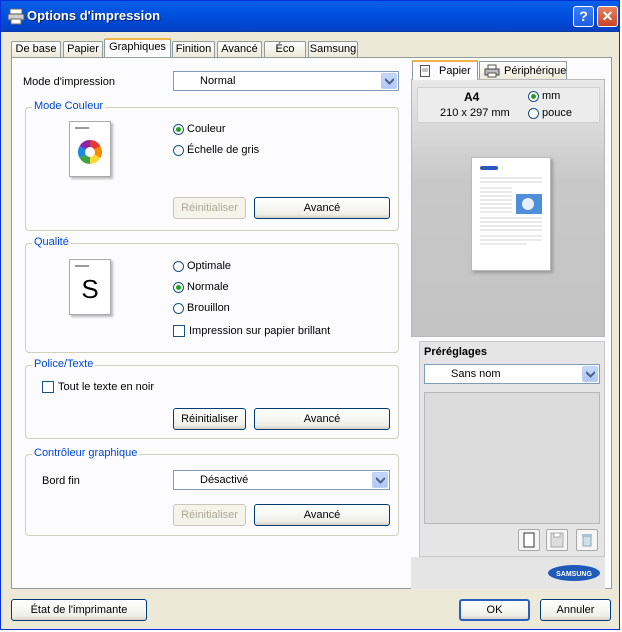 The width and height of the screenshot is (622, 632). Describe the element at coordinates (89, 145) in the screenshot. I see `color-wheel-icon` at that location.